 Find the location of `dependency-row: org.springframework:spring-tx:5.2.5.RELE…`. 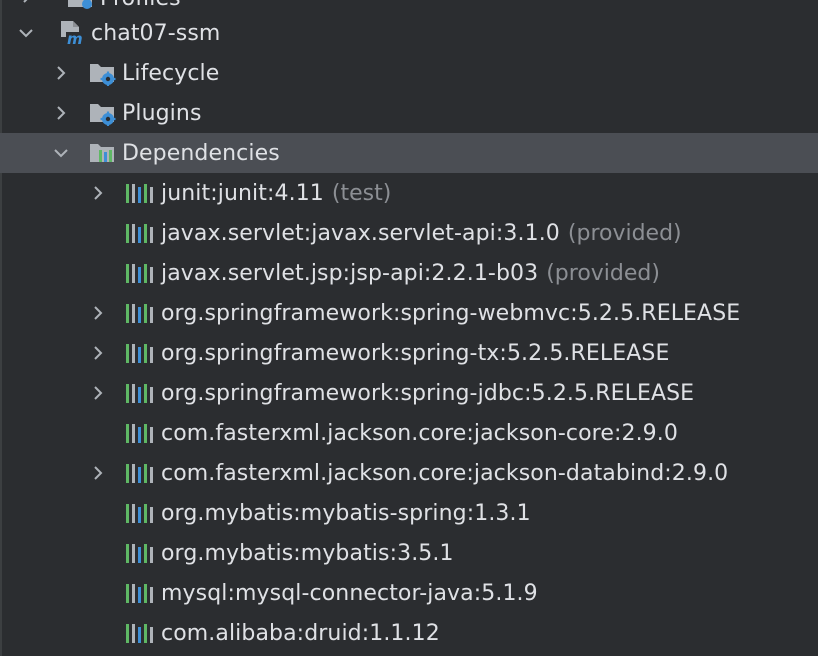

dependency-row: org.springframework:spring-tx:5.2.5.RELE… is located at coordinates (409, 353).